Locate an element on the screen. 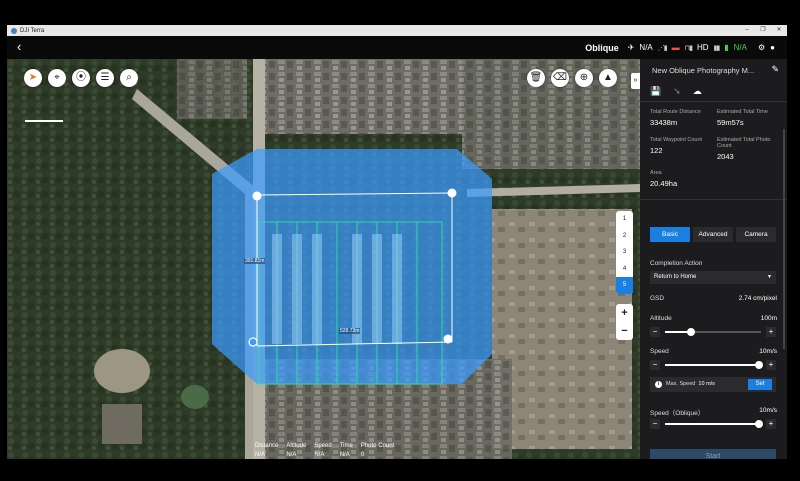  tab-camera: Camera is located at coordinates (756, 234).